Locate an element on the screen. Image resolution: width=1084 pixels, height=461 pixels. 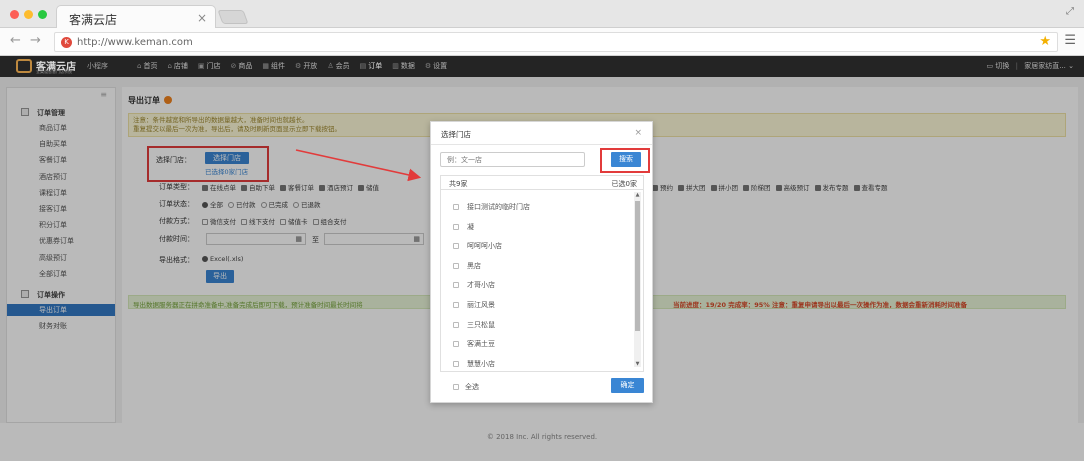
store-name: 呵呵呵小店 is located at coordinates (484, 246).